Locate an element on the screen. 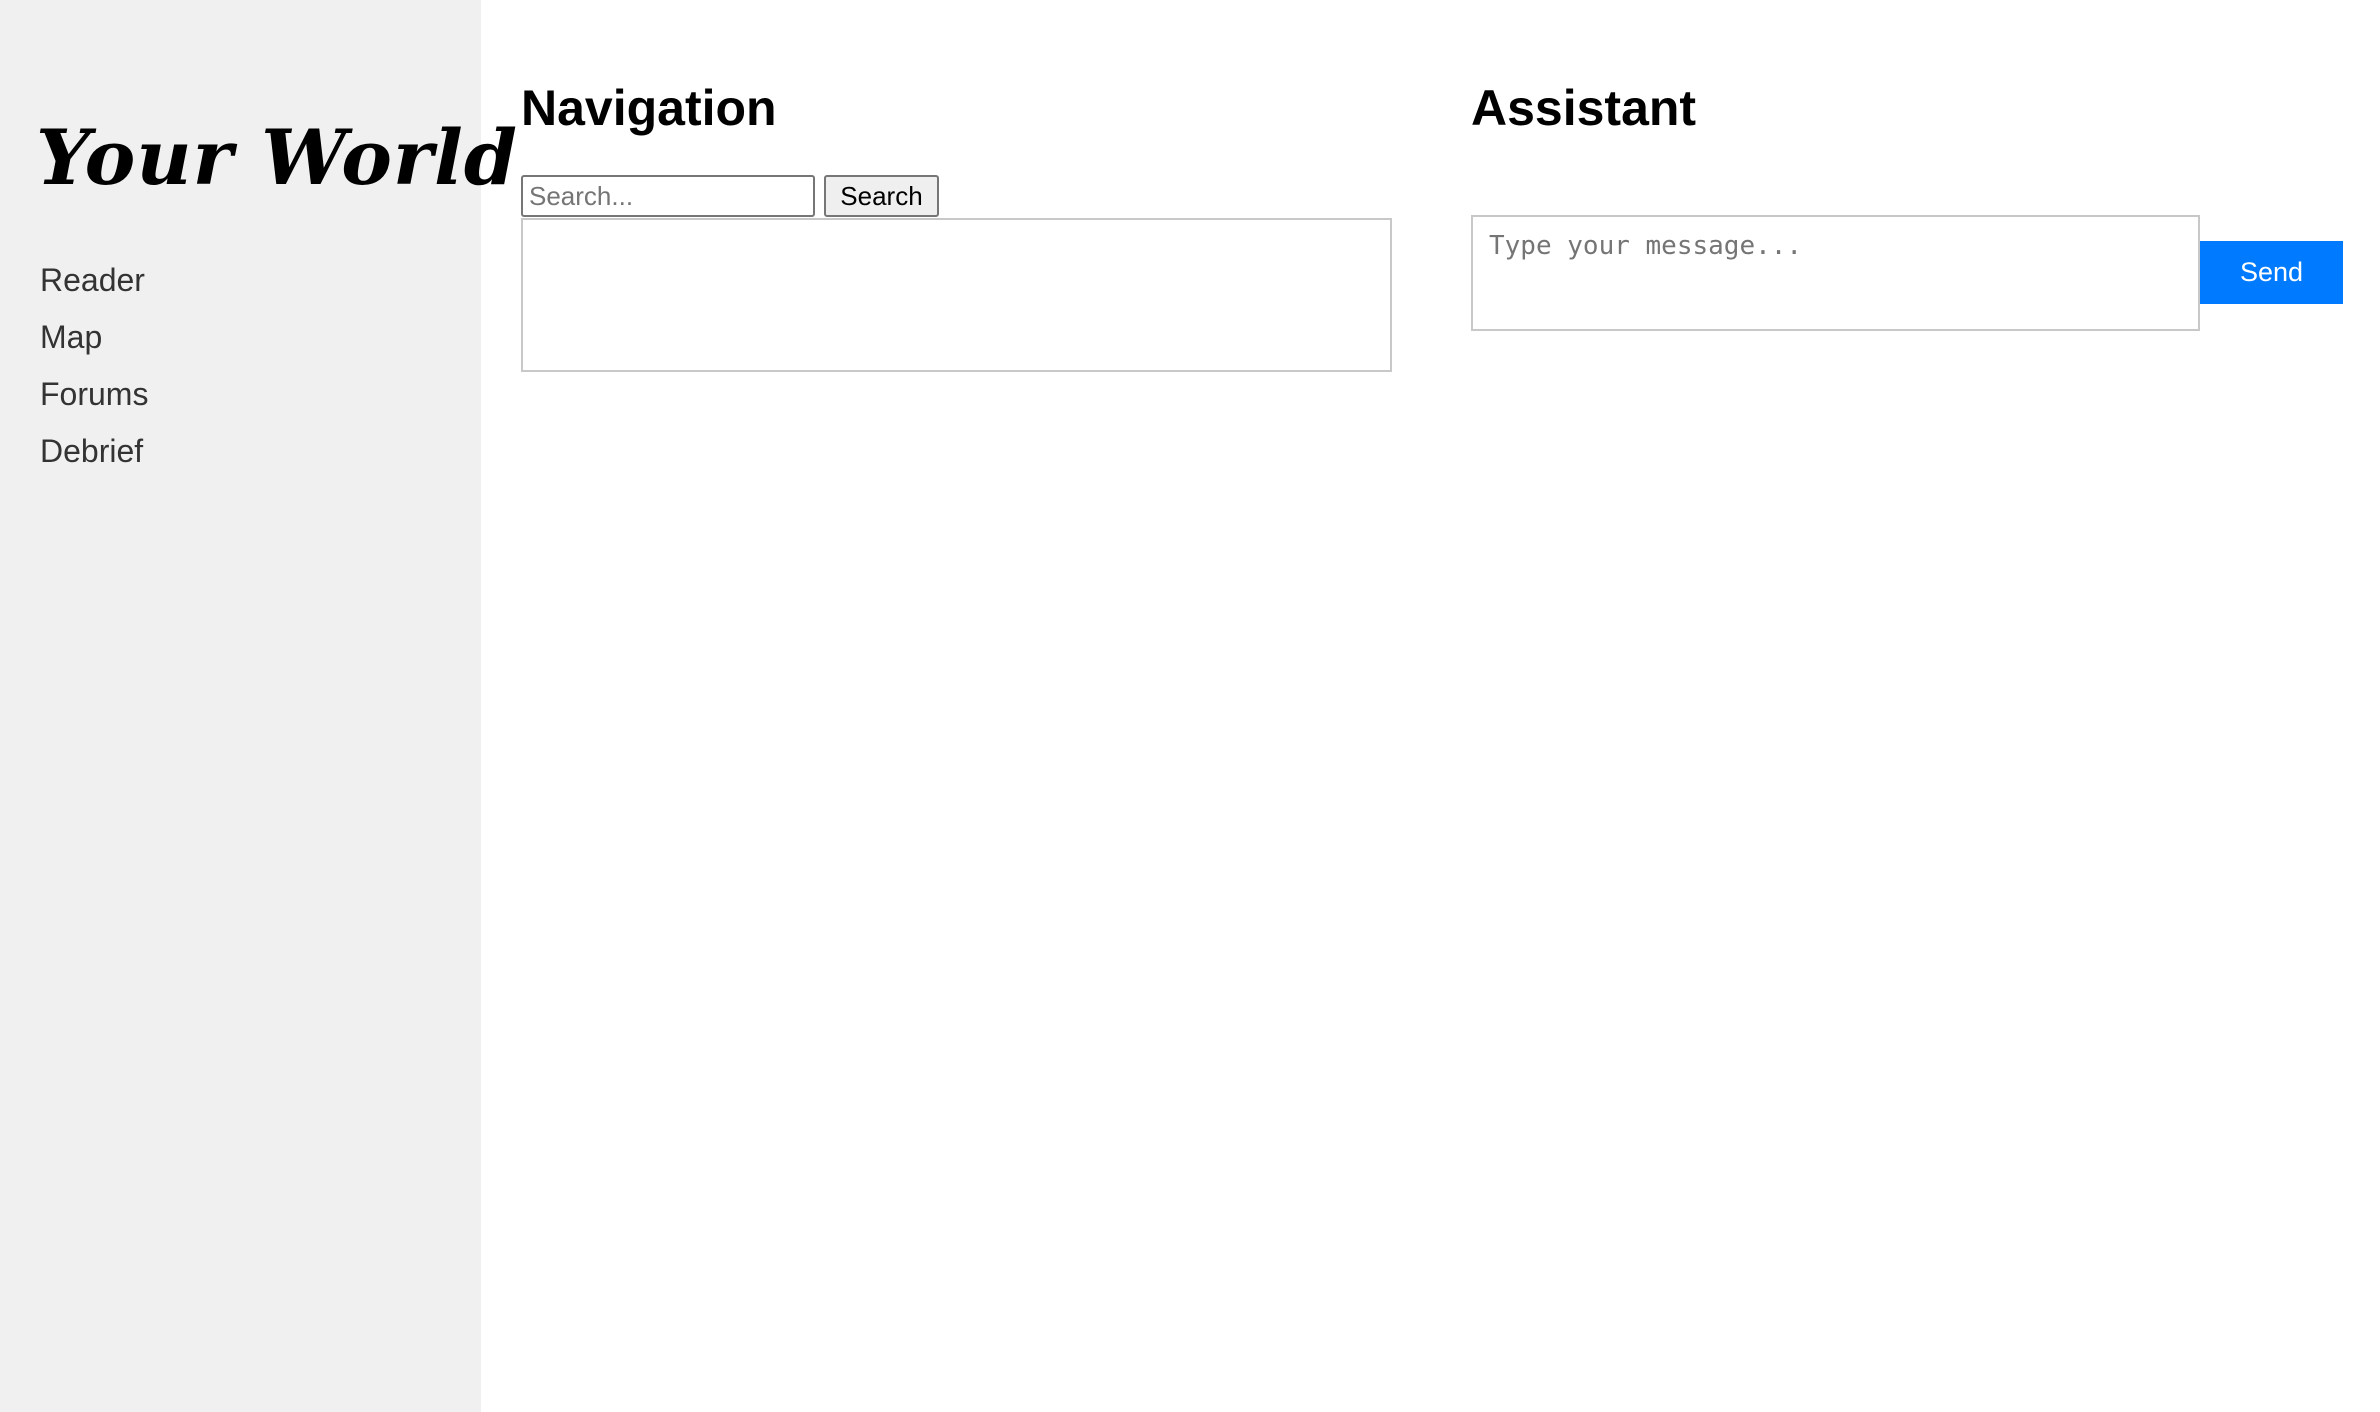  sidebar-item-reader: Reader is located at coordinates (94, 280).